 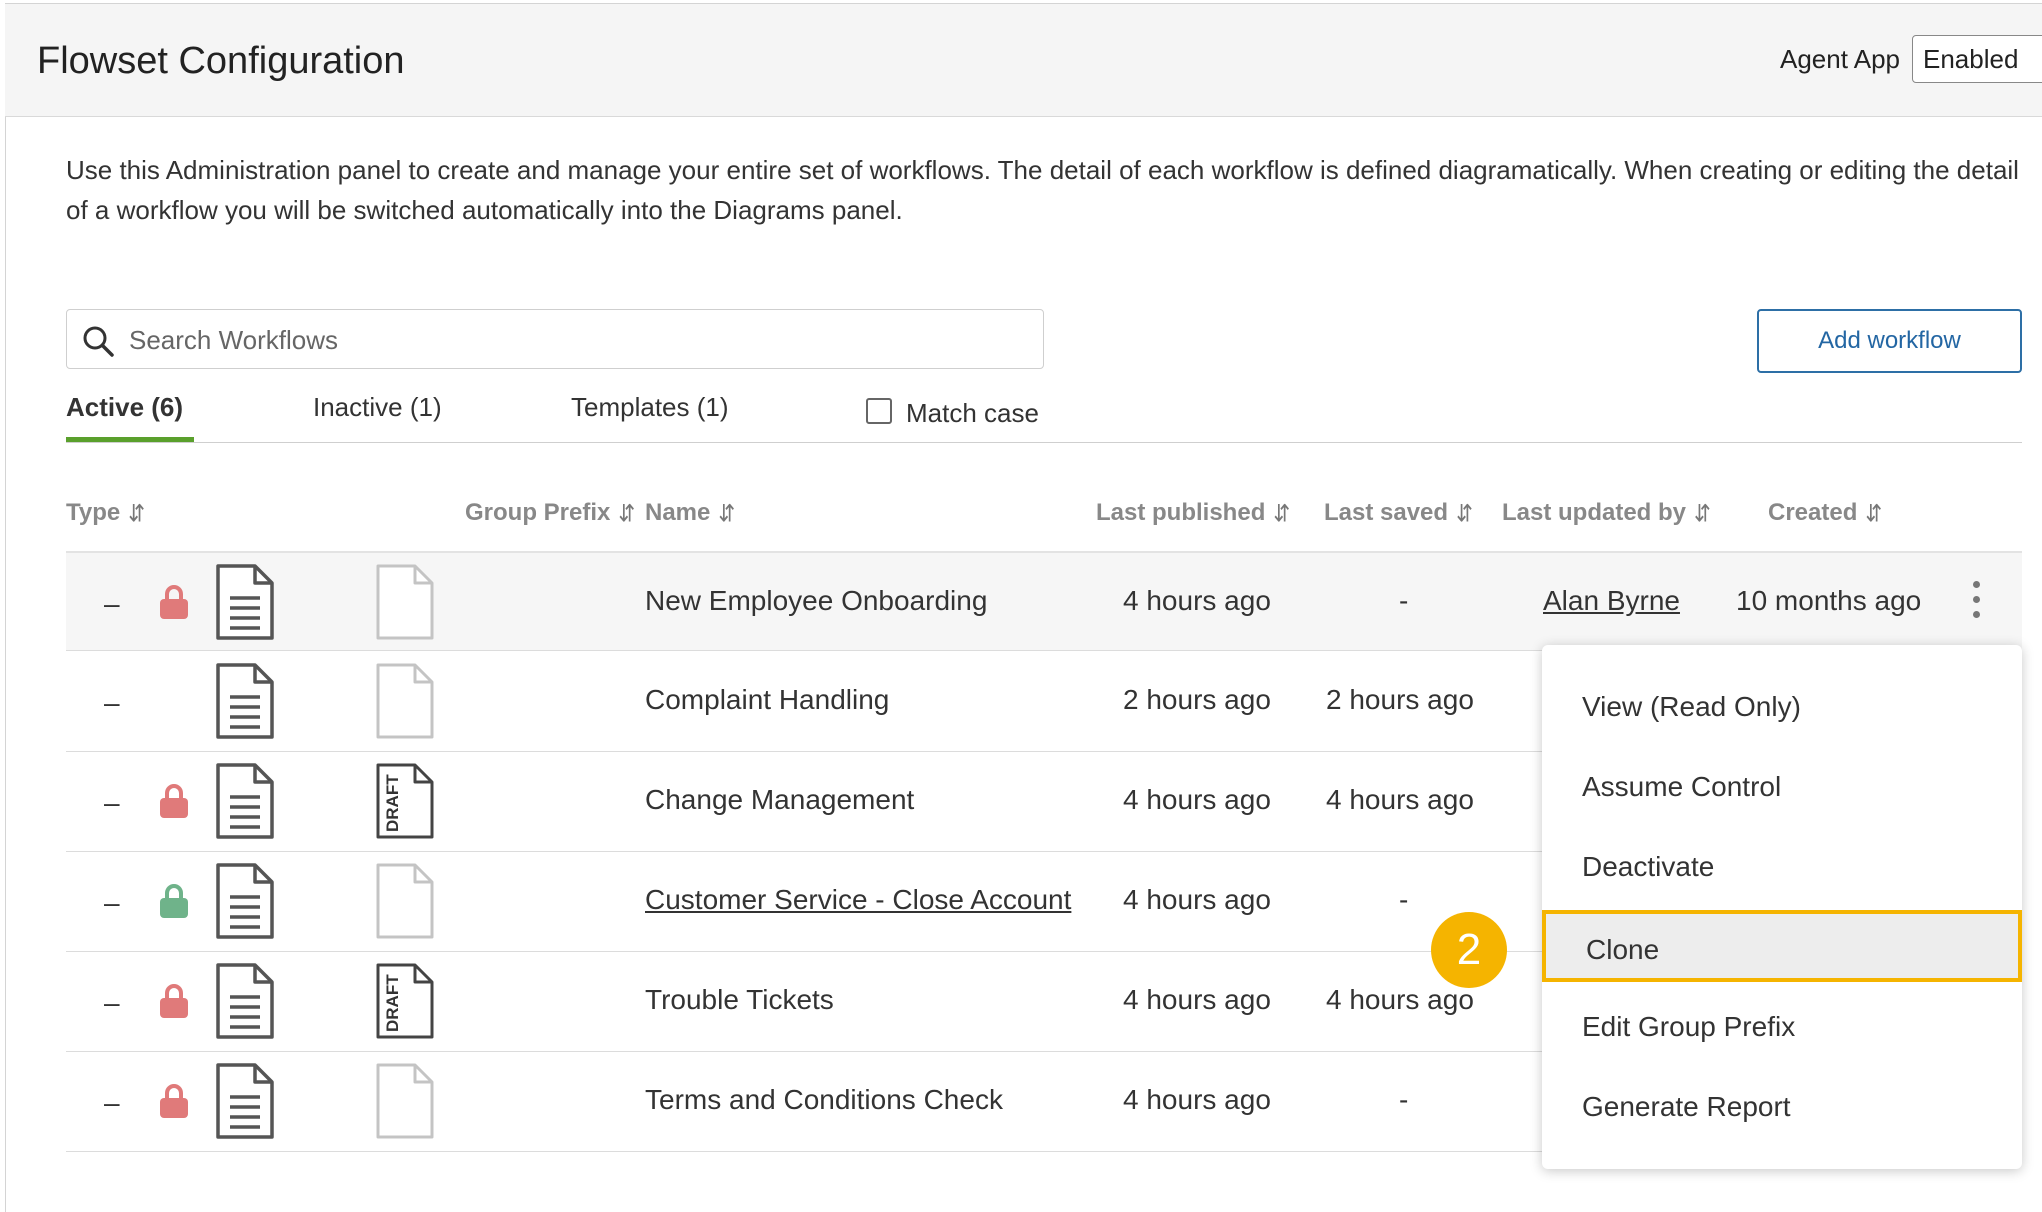 What do you see at coordinates (1782, 1027) in the screenshot?
I see `menu-item-edit-group-prefix: Edit Group Prefix` at bounding box center [1782, 1027].